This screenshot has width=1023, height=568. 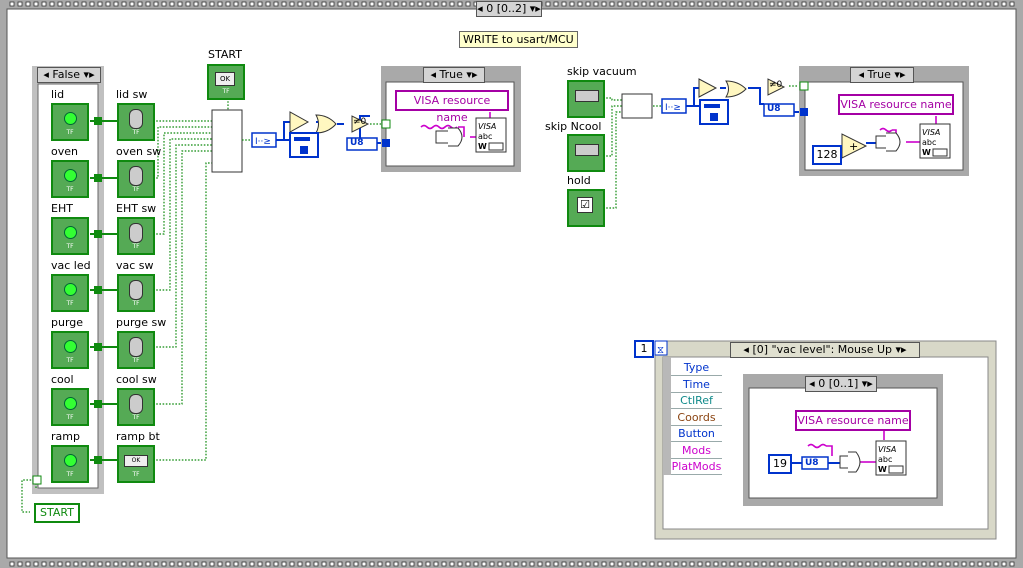 I want to click on u8-convert-event: U8, so click(x=812, y=463).